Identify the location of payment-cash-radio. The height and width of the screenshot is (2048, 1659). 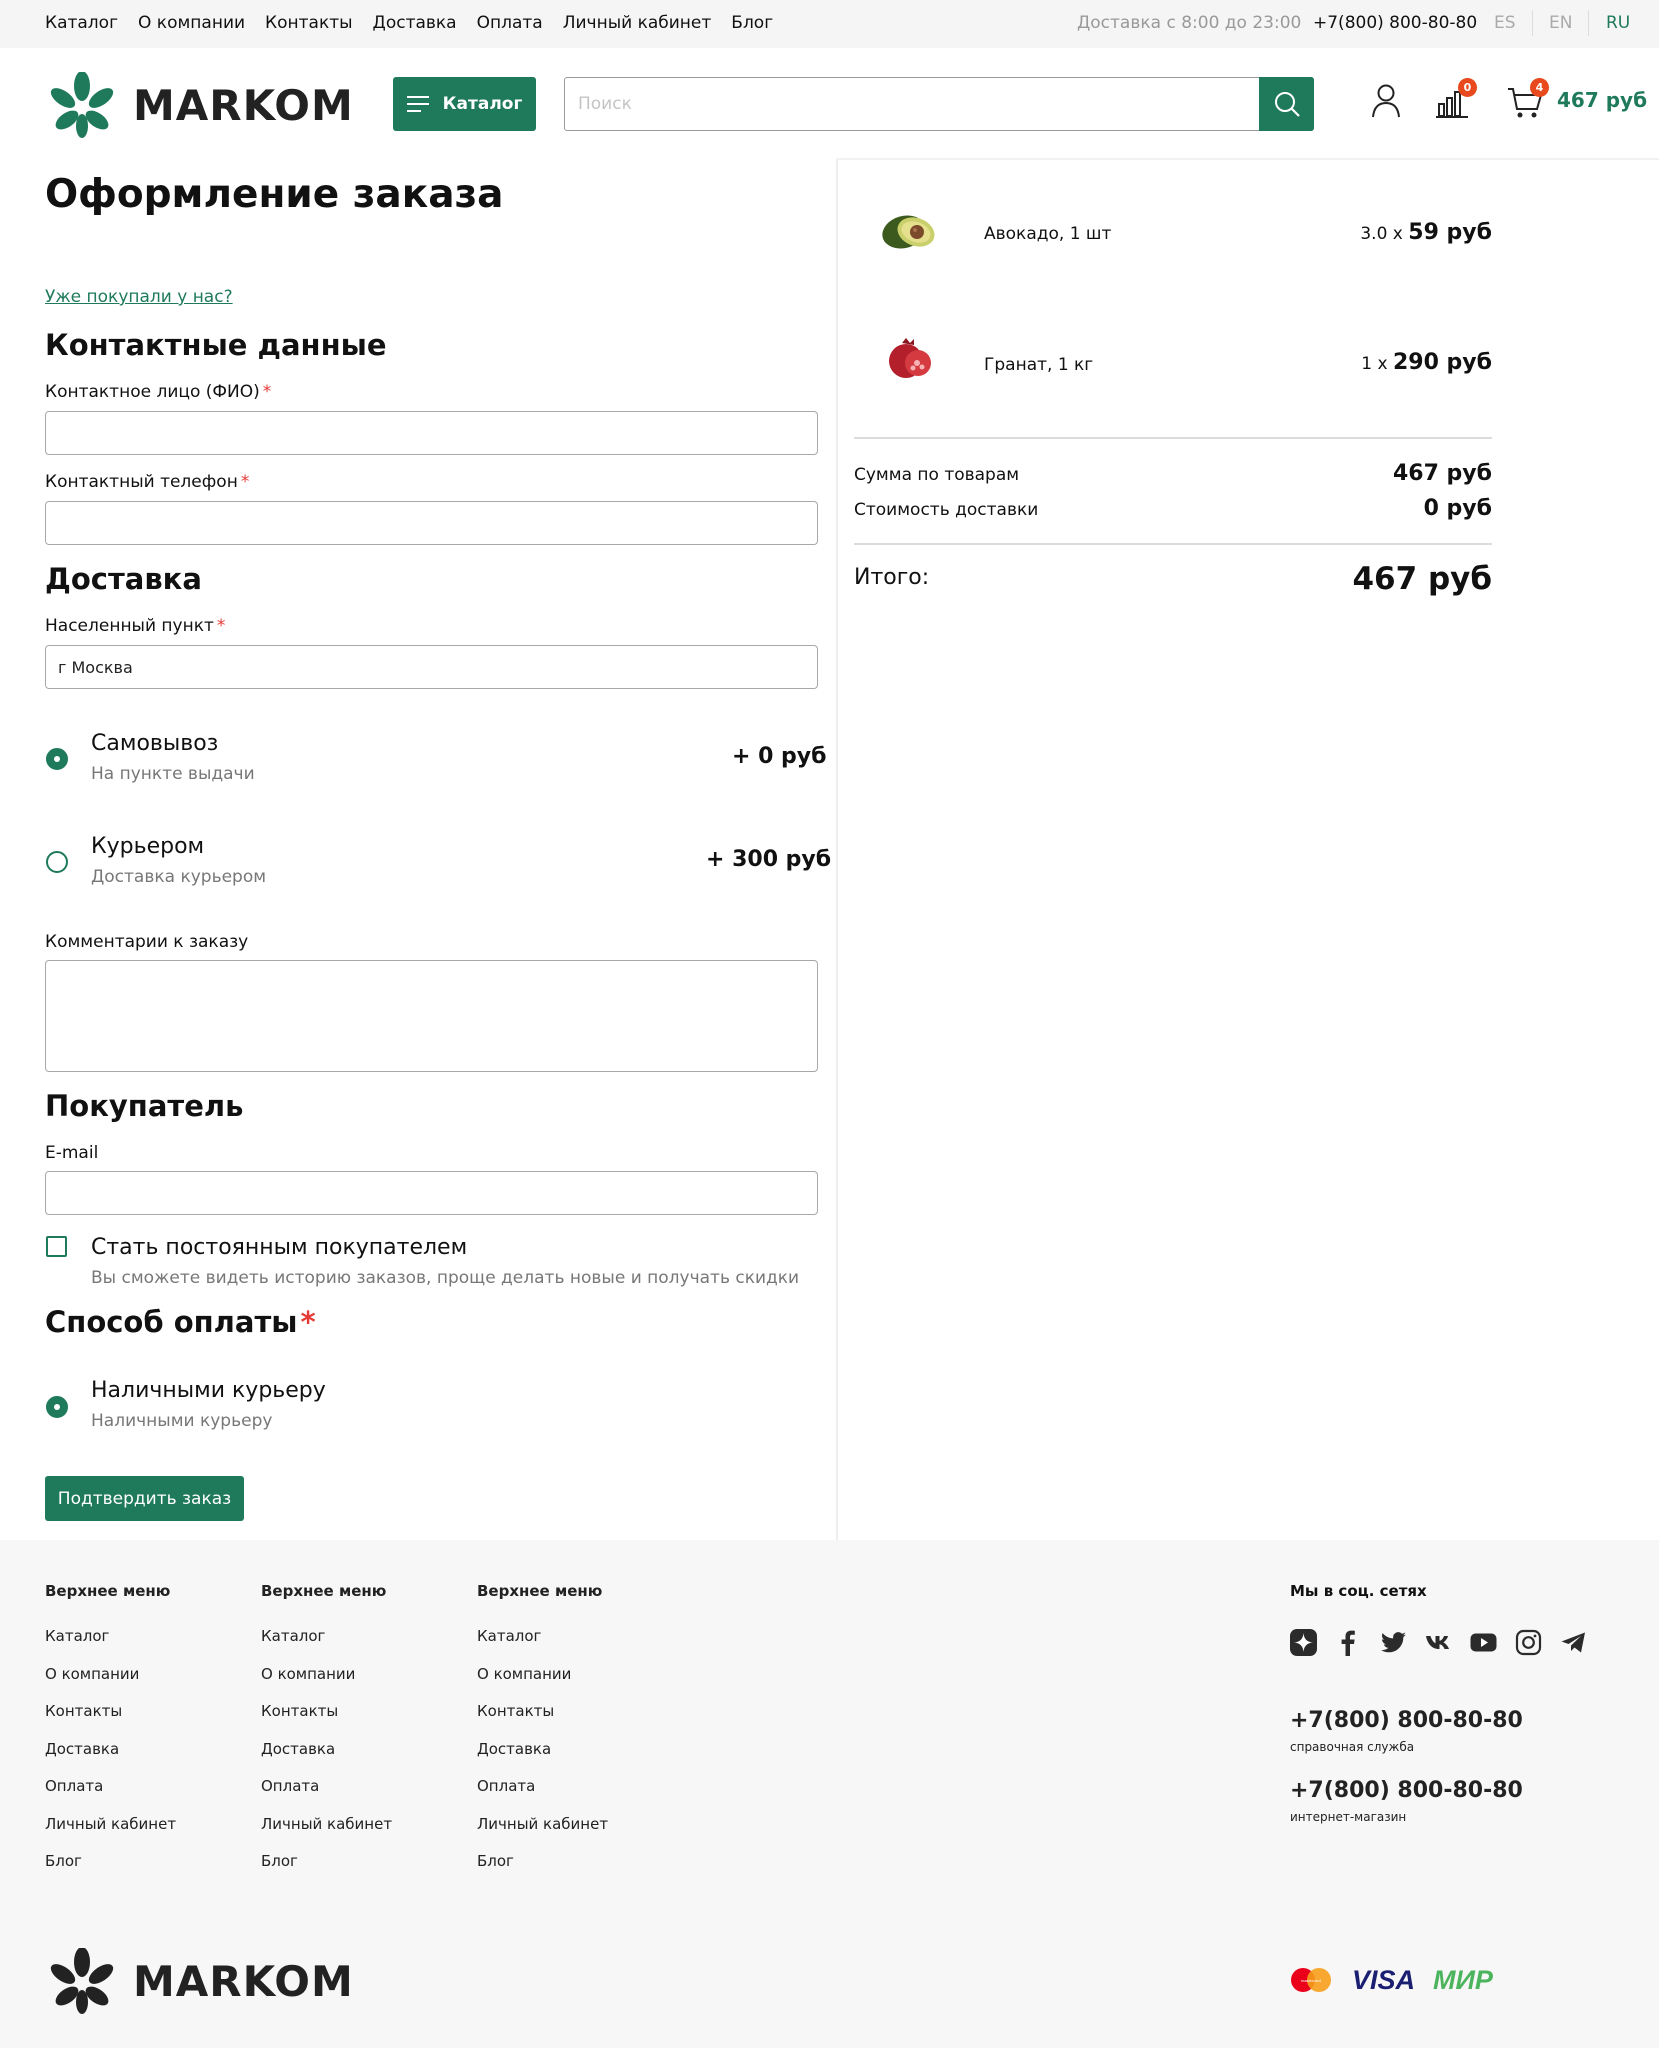
(57, 1407).